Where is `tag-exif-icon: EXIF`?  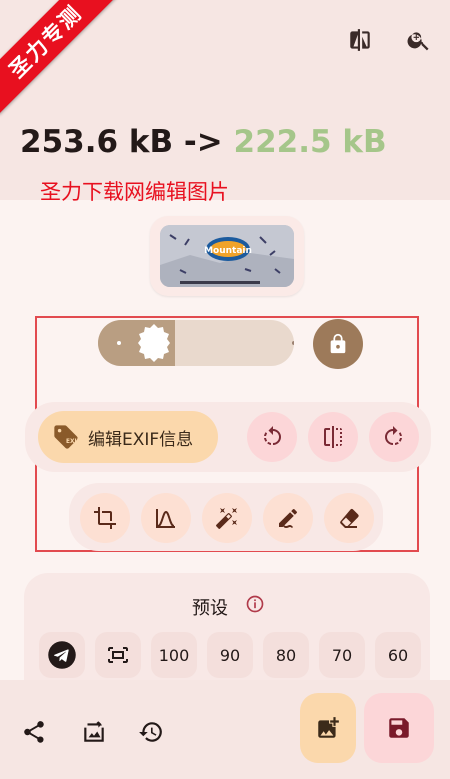 tag-exif-icon: EXIF is located at coordinates (67, 437).